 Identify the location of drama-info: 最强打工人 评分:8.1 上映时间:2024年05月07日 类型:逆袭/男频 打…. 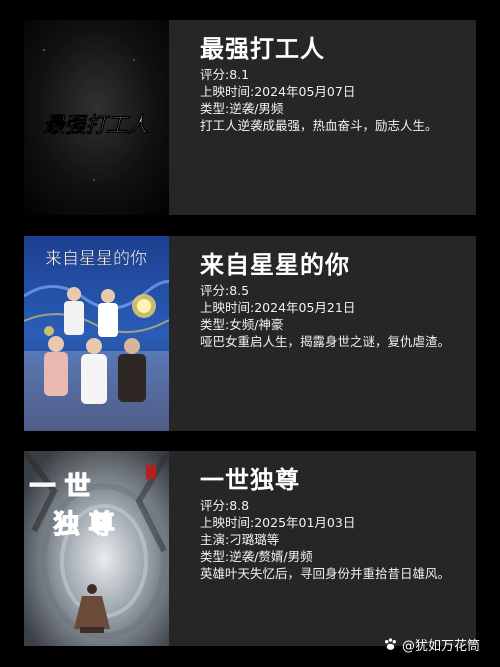
(331, 84).